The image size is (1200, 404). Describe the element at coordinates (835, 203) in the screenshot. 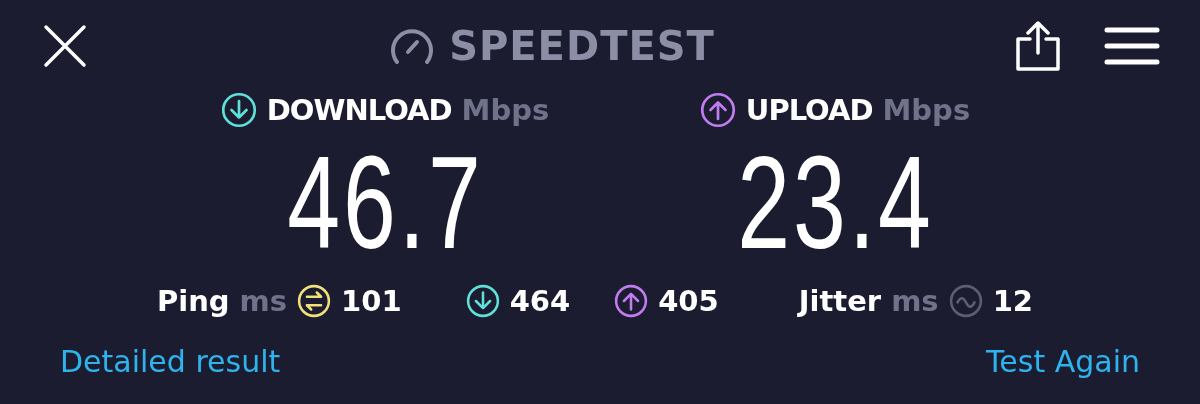

I see `speed-value: 23.4` at that location.